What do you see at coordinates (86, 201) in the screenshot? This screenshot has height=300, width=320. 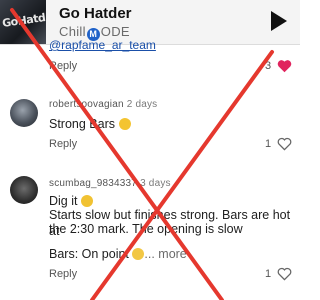 I see `clapping-hand-icon` at bounding box center [86, 201].